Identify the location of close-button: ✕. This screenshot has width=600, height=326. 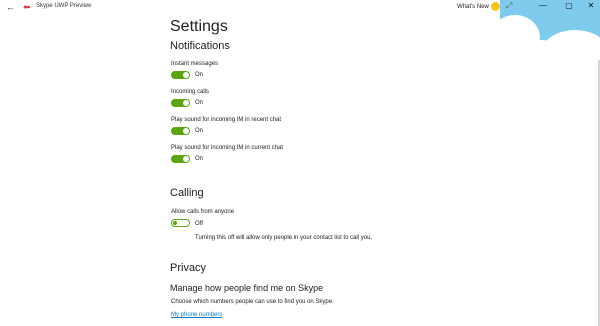
(591, 5).